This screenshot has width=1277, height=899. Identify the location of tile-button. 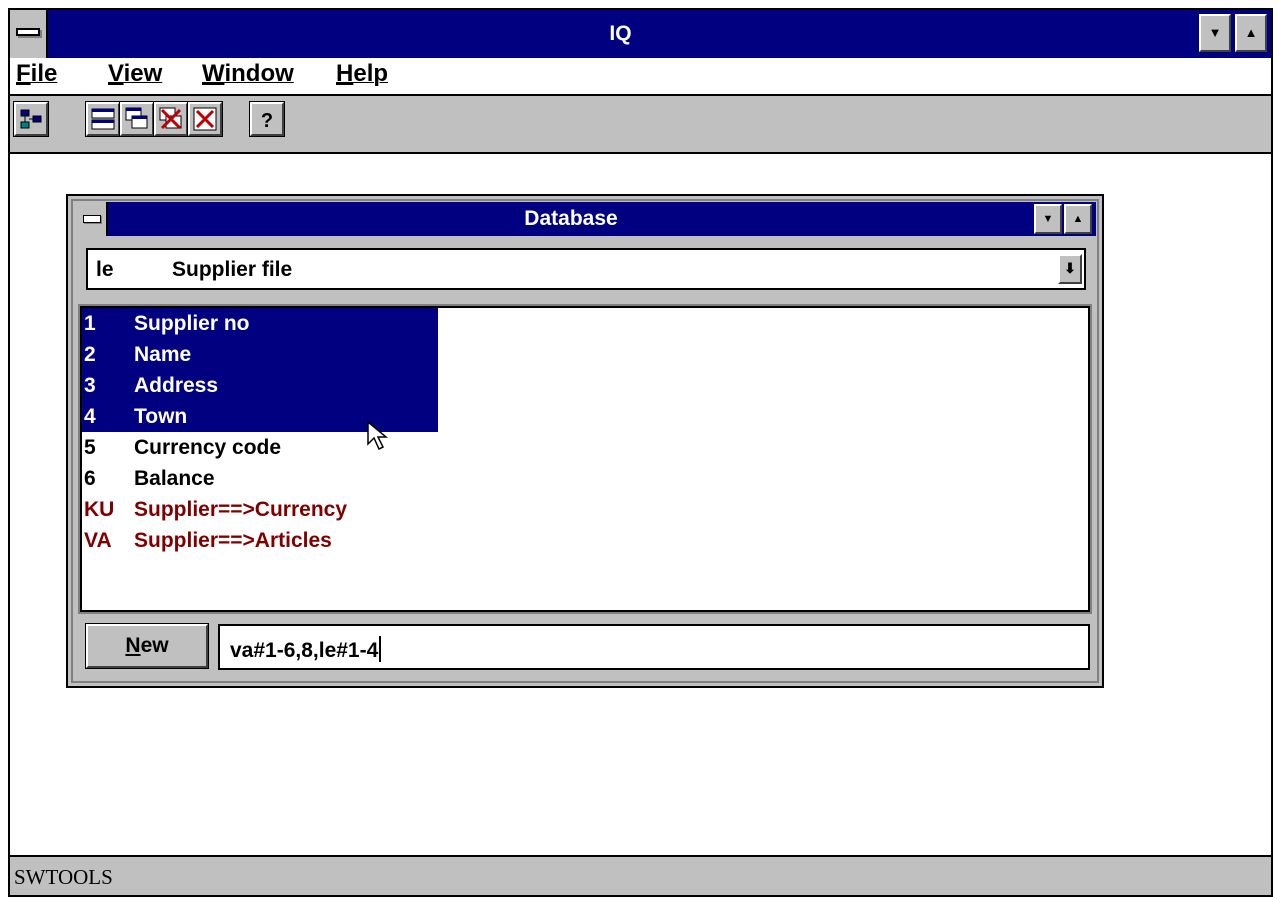
(103, 119).